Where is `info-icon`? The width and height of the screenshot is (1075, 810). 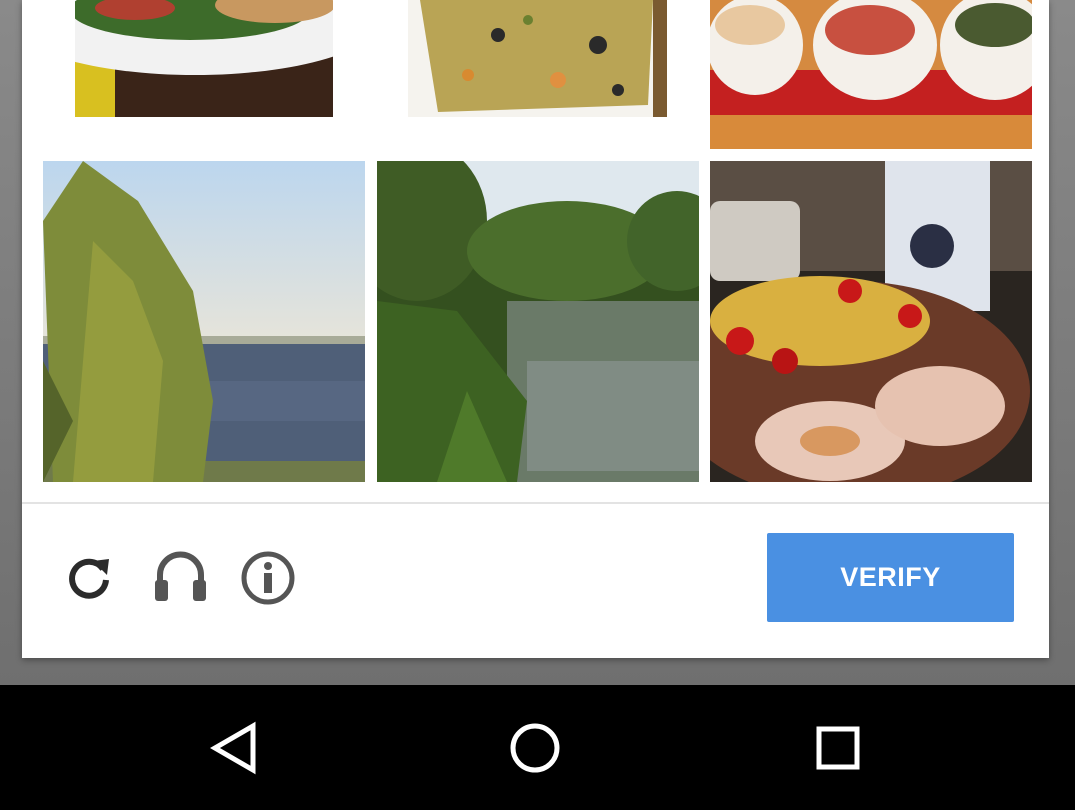 info-icon is located at coordinates (268, 578).